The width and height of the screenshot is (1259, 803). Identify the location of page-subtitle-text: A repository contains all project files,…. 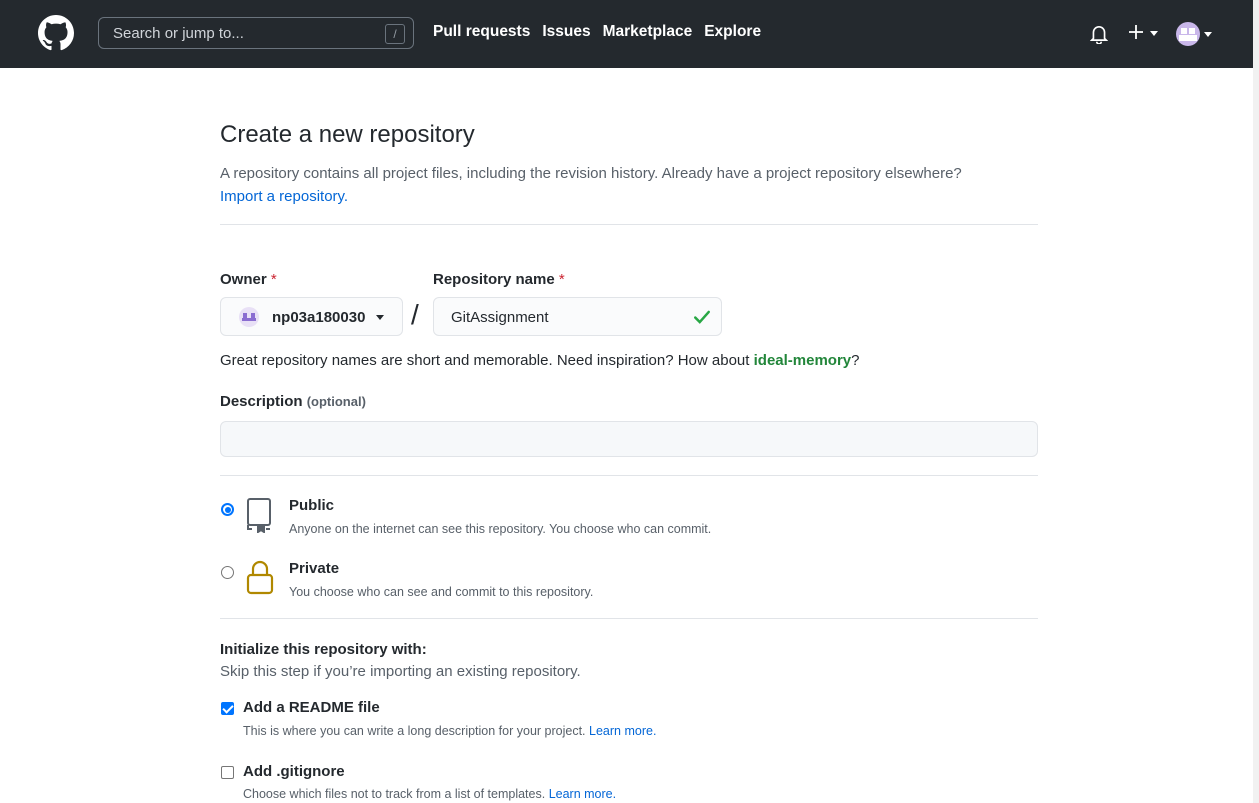
(591, 173).